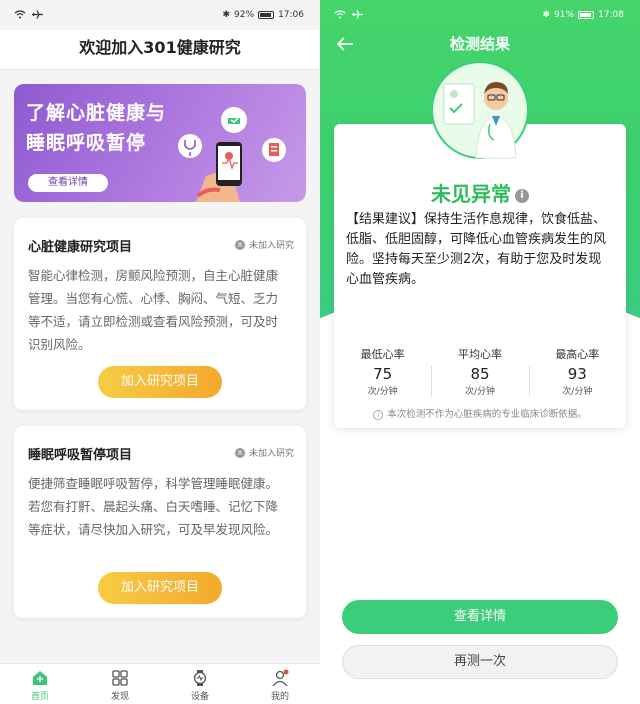 This screenshot has width=640, height=704. I want to click on rate-value: 85, so click(480, 374).